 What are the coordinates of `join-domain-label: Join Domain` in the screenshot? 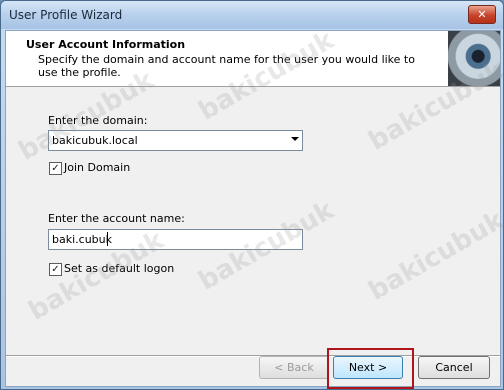 It's located at (97, 167).